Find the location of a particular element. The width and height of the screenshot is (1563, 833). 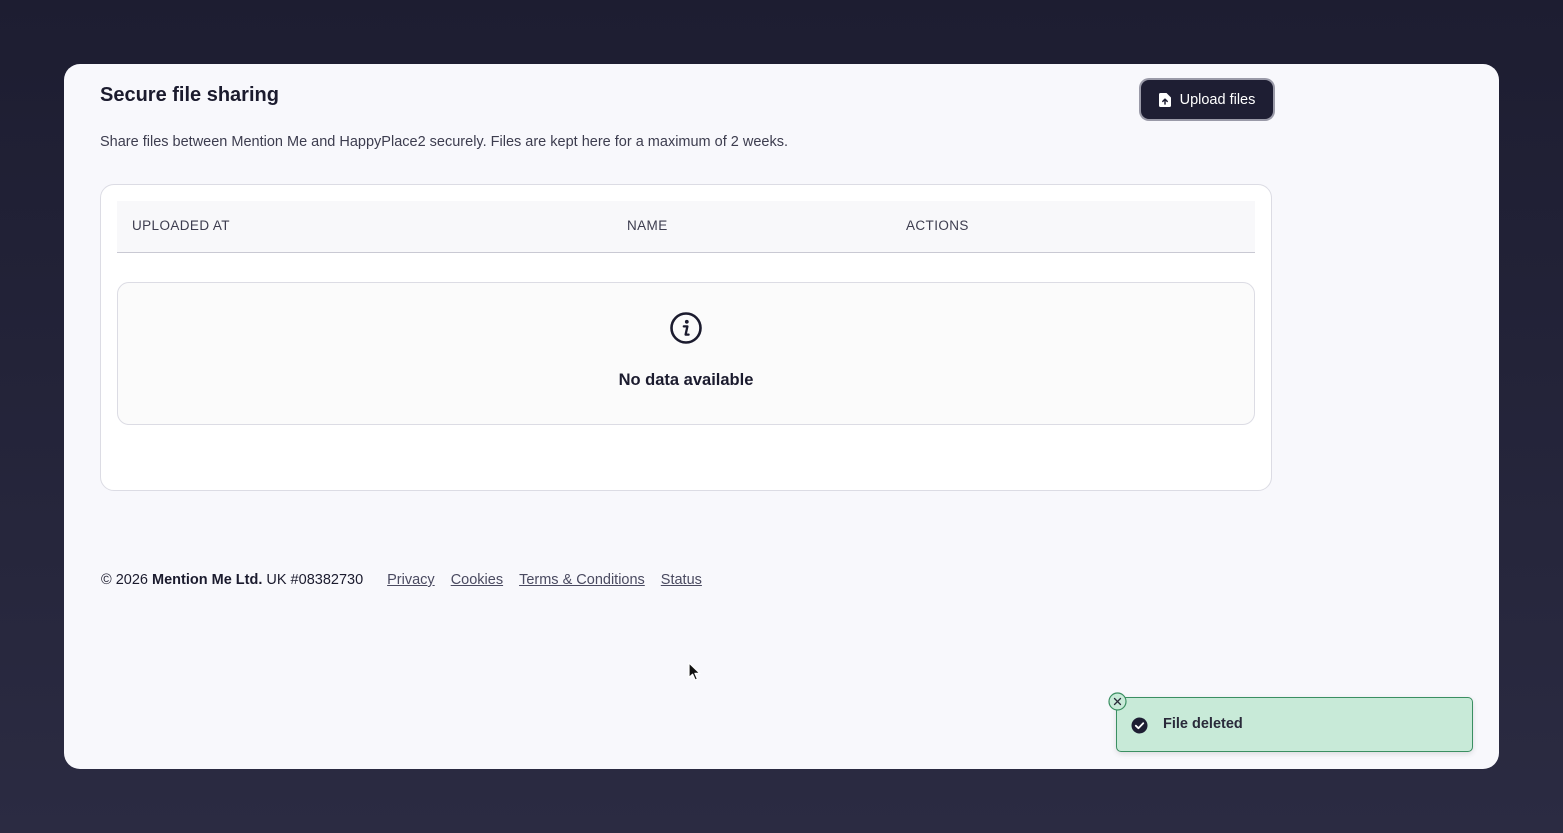

toast-message: File deleted is located at coordinates (1203, 724).